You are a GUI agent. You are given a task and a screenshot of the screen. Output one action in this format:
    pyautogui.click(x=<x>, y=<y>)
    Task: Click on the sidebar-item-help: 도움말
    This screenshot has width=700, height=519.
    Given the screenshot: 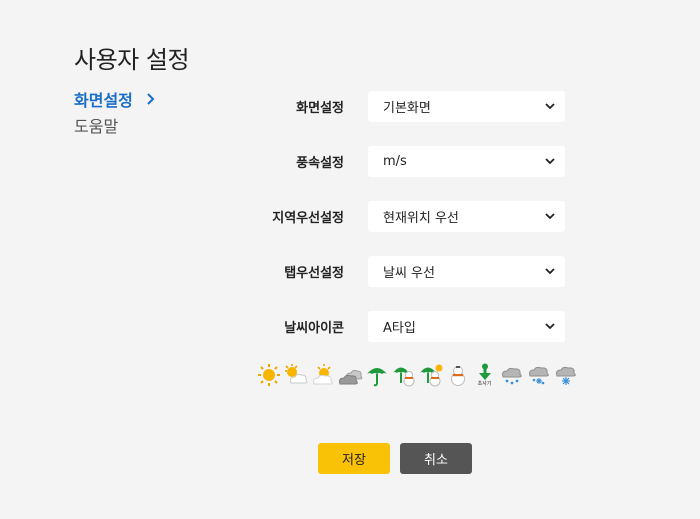 What is the action you would take?
    pyautogui.click(x=114, y=127)
    